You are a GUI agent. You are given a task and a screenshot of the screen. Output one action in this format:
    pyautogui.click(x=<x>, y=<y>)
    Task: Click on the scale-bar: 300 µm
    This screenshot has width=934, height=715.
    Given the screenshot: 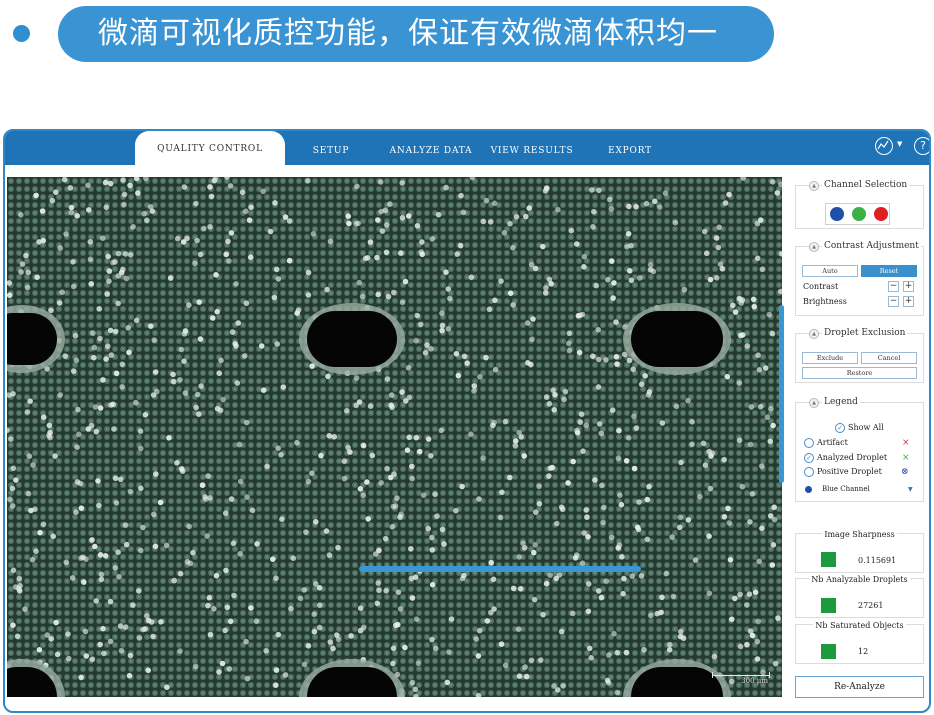 What is the action you would take?
    pyautogui.click(x=741, y=679)
    